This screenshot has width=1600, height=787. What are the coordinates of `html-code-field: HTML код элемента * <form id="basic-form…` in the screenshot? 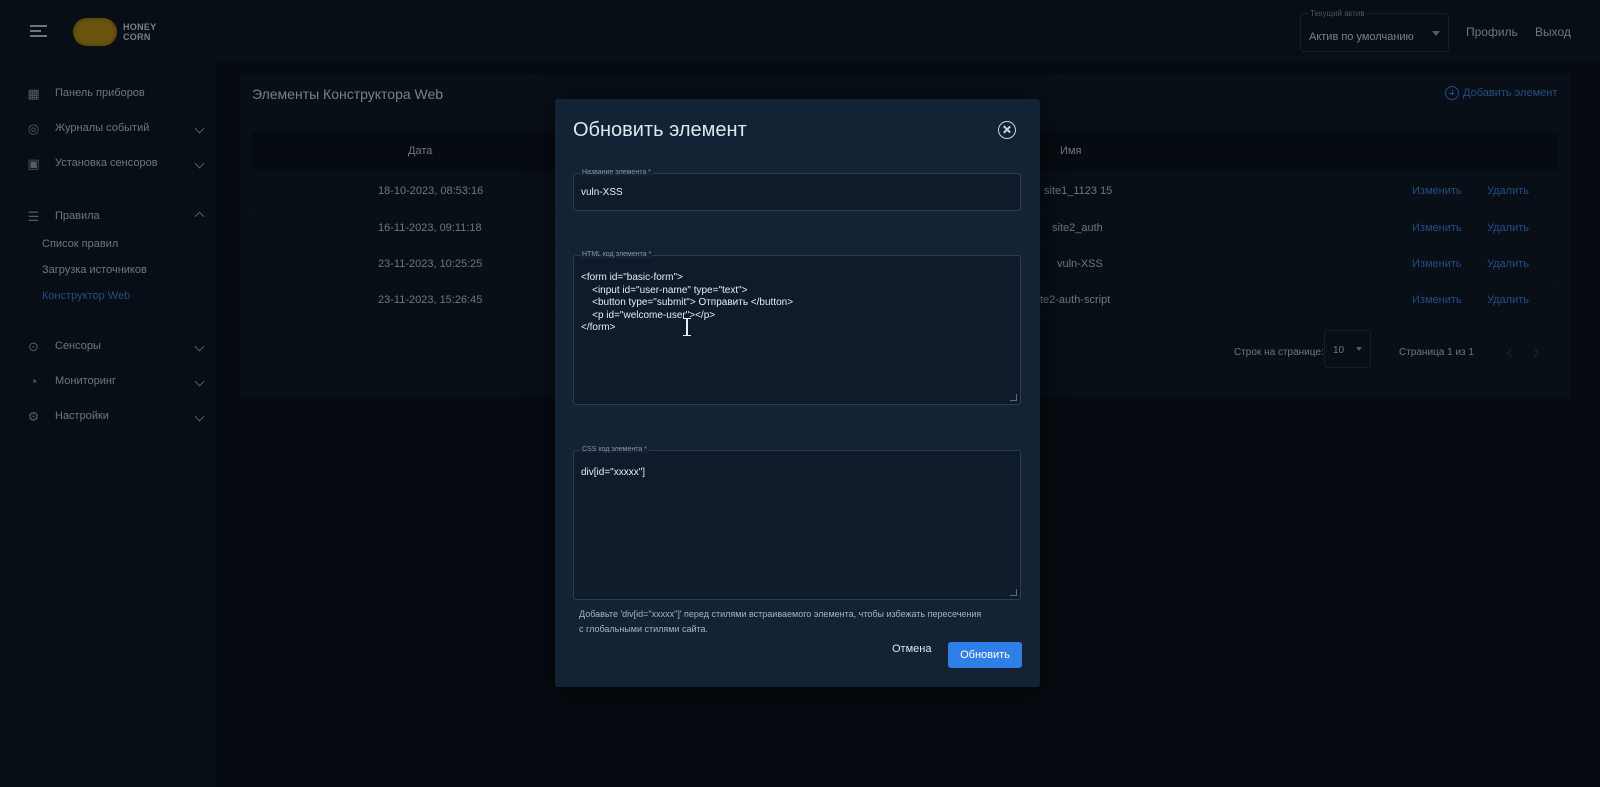 It's located at (797, 328).